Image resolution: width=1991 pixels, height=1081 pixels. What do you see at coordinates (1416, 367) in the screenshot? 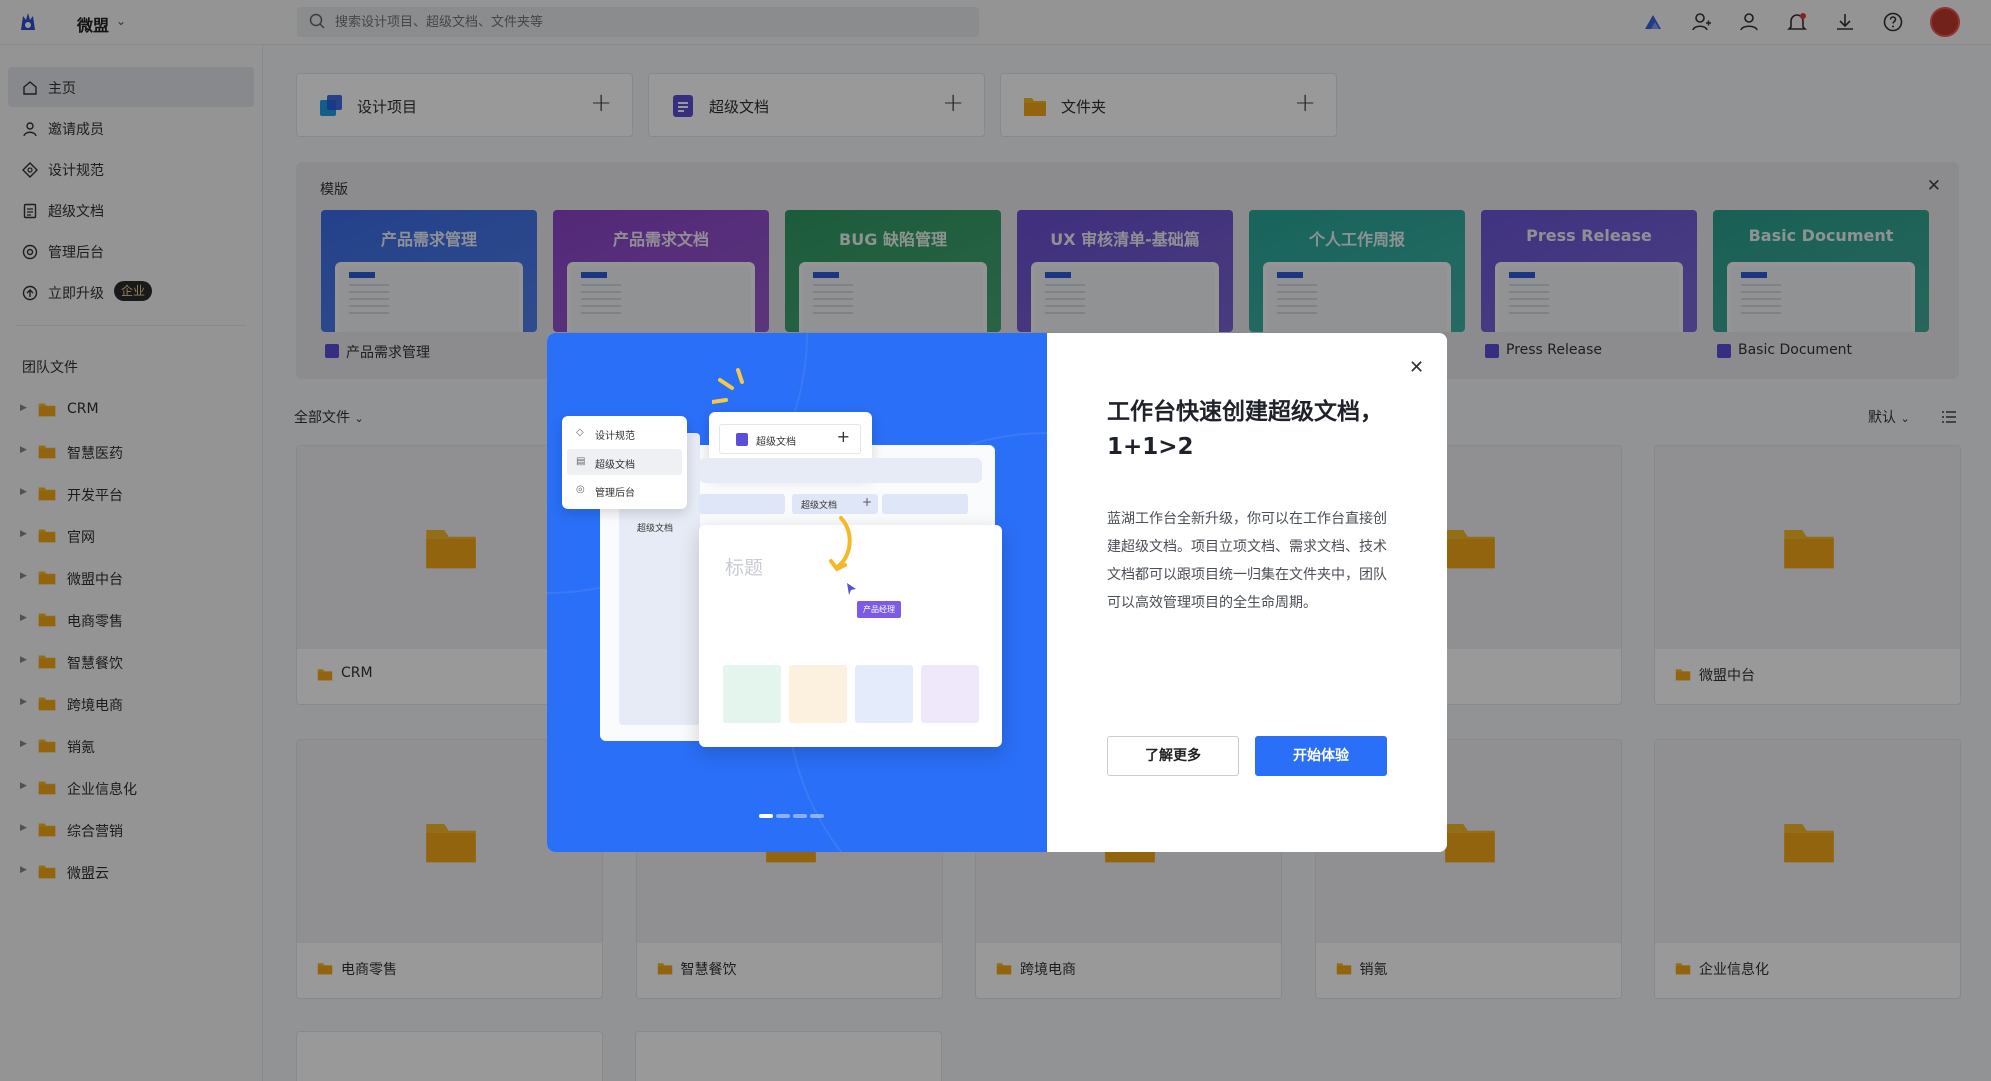
I see `close-icon: ✕` at bounding box center [1416, 367].